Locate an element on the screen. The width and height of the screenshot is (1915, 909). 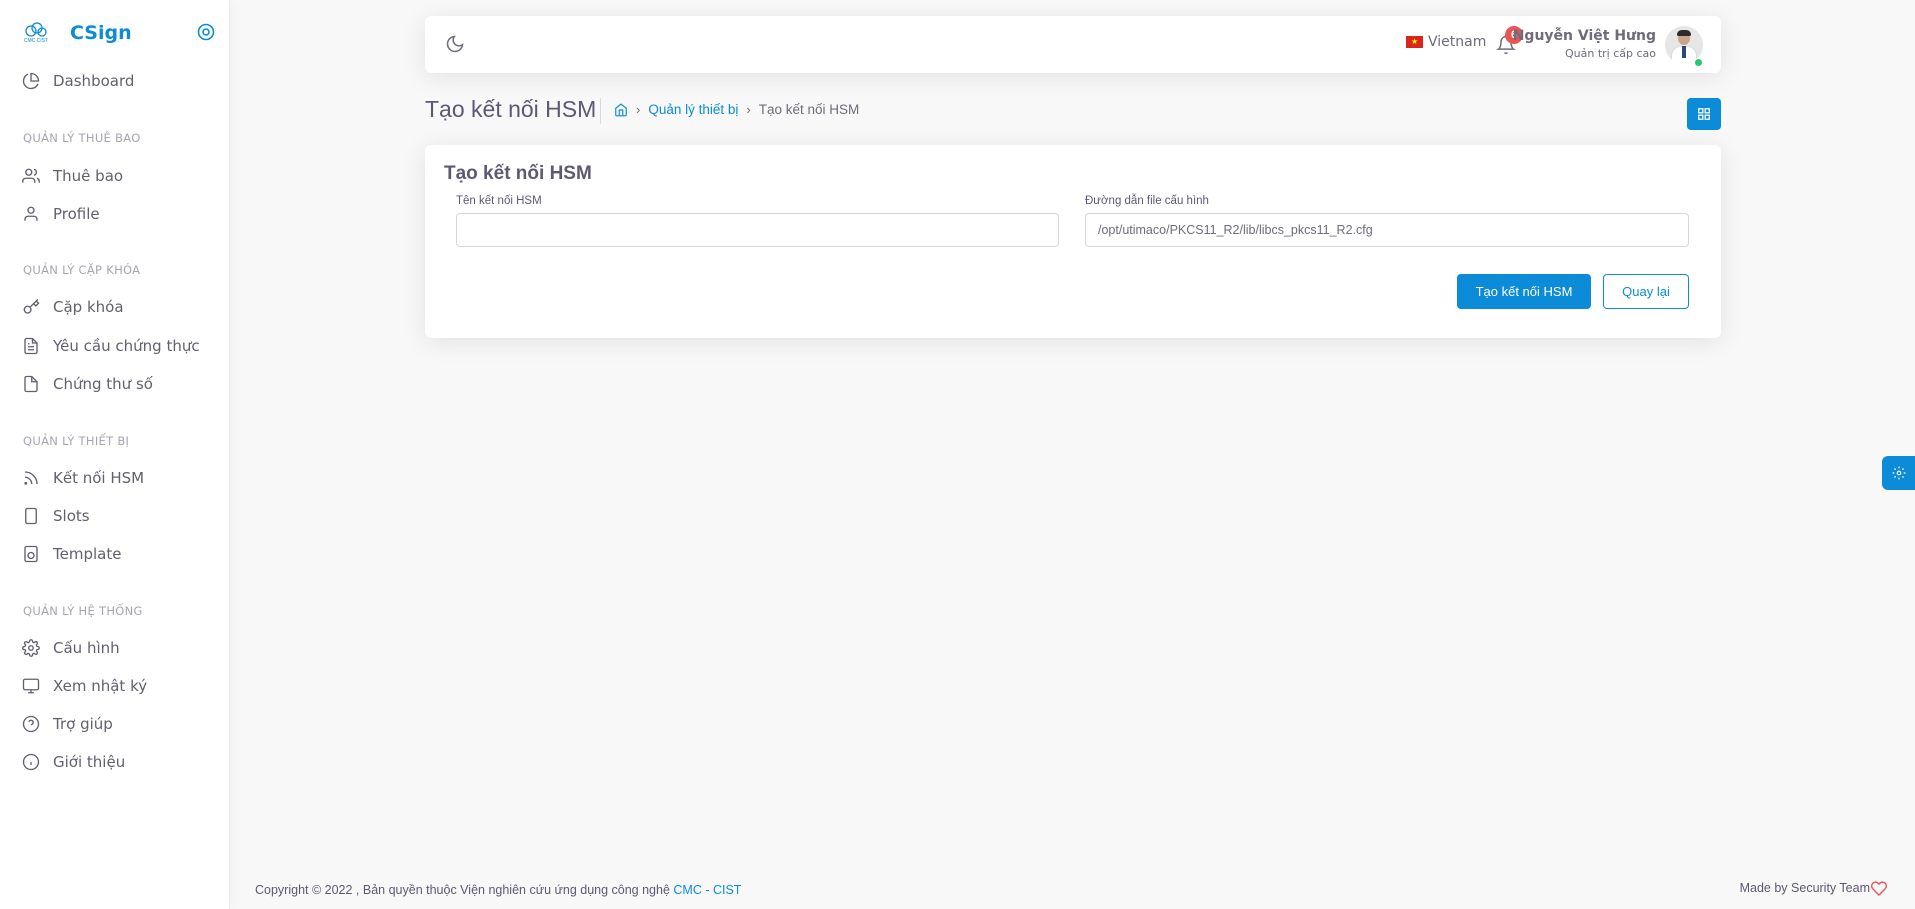
sidebar-item-config: Cấu hình is located at coordinates (71, 648).